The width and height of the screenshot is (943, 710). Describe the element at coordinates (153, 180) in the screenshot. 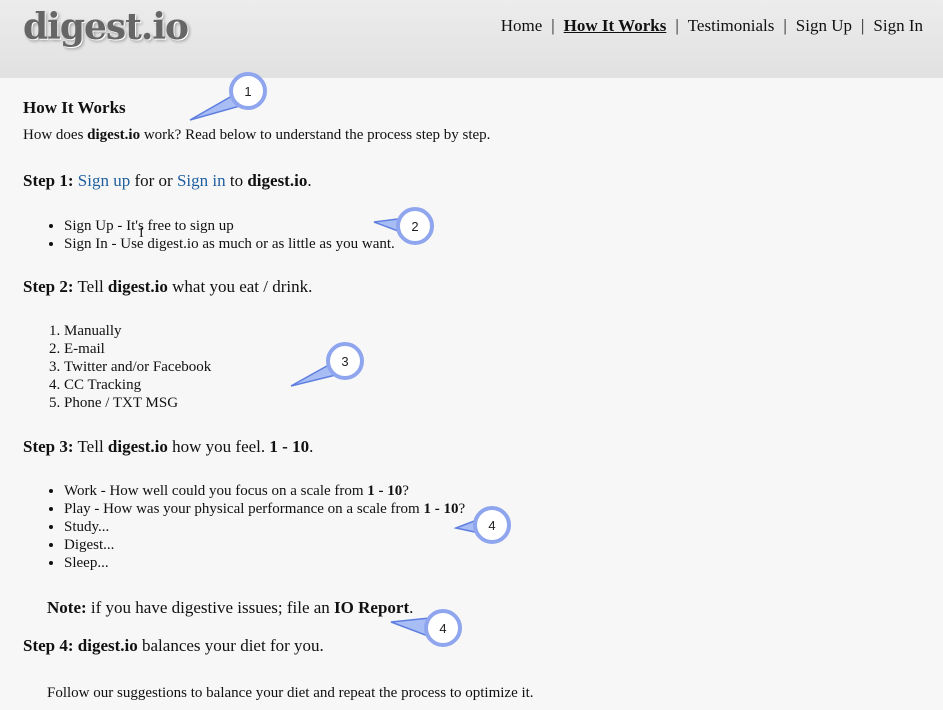

I see `step-text: for or` at that location.